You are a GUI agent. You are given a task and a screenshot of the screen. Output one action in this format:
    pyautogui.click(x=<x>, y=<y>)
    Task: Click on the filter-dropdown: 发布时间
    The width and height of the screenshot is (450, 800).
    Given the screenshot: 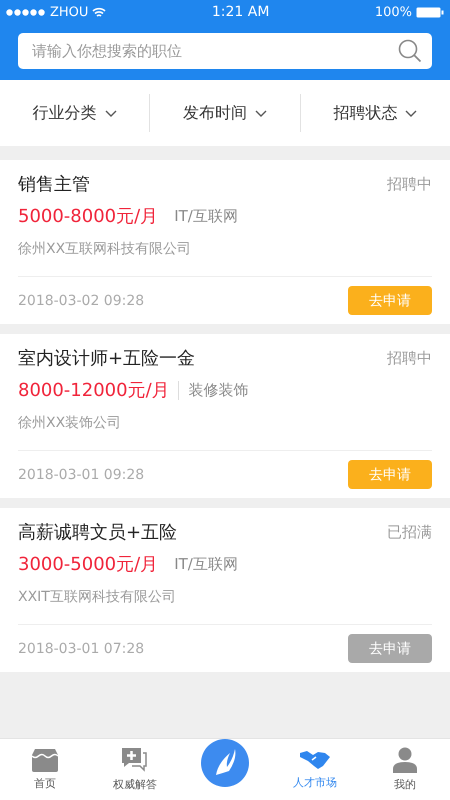 What is the action you would take?
    pyautogui.click(x=224, y=113)
    